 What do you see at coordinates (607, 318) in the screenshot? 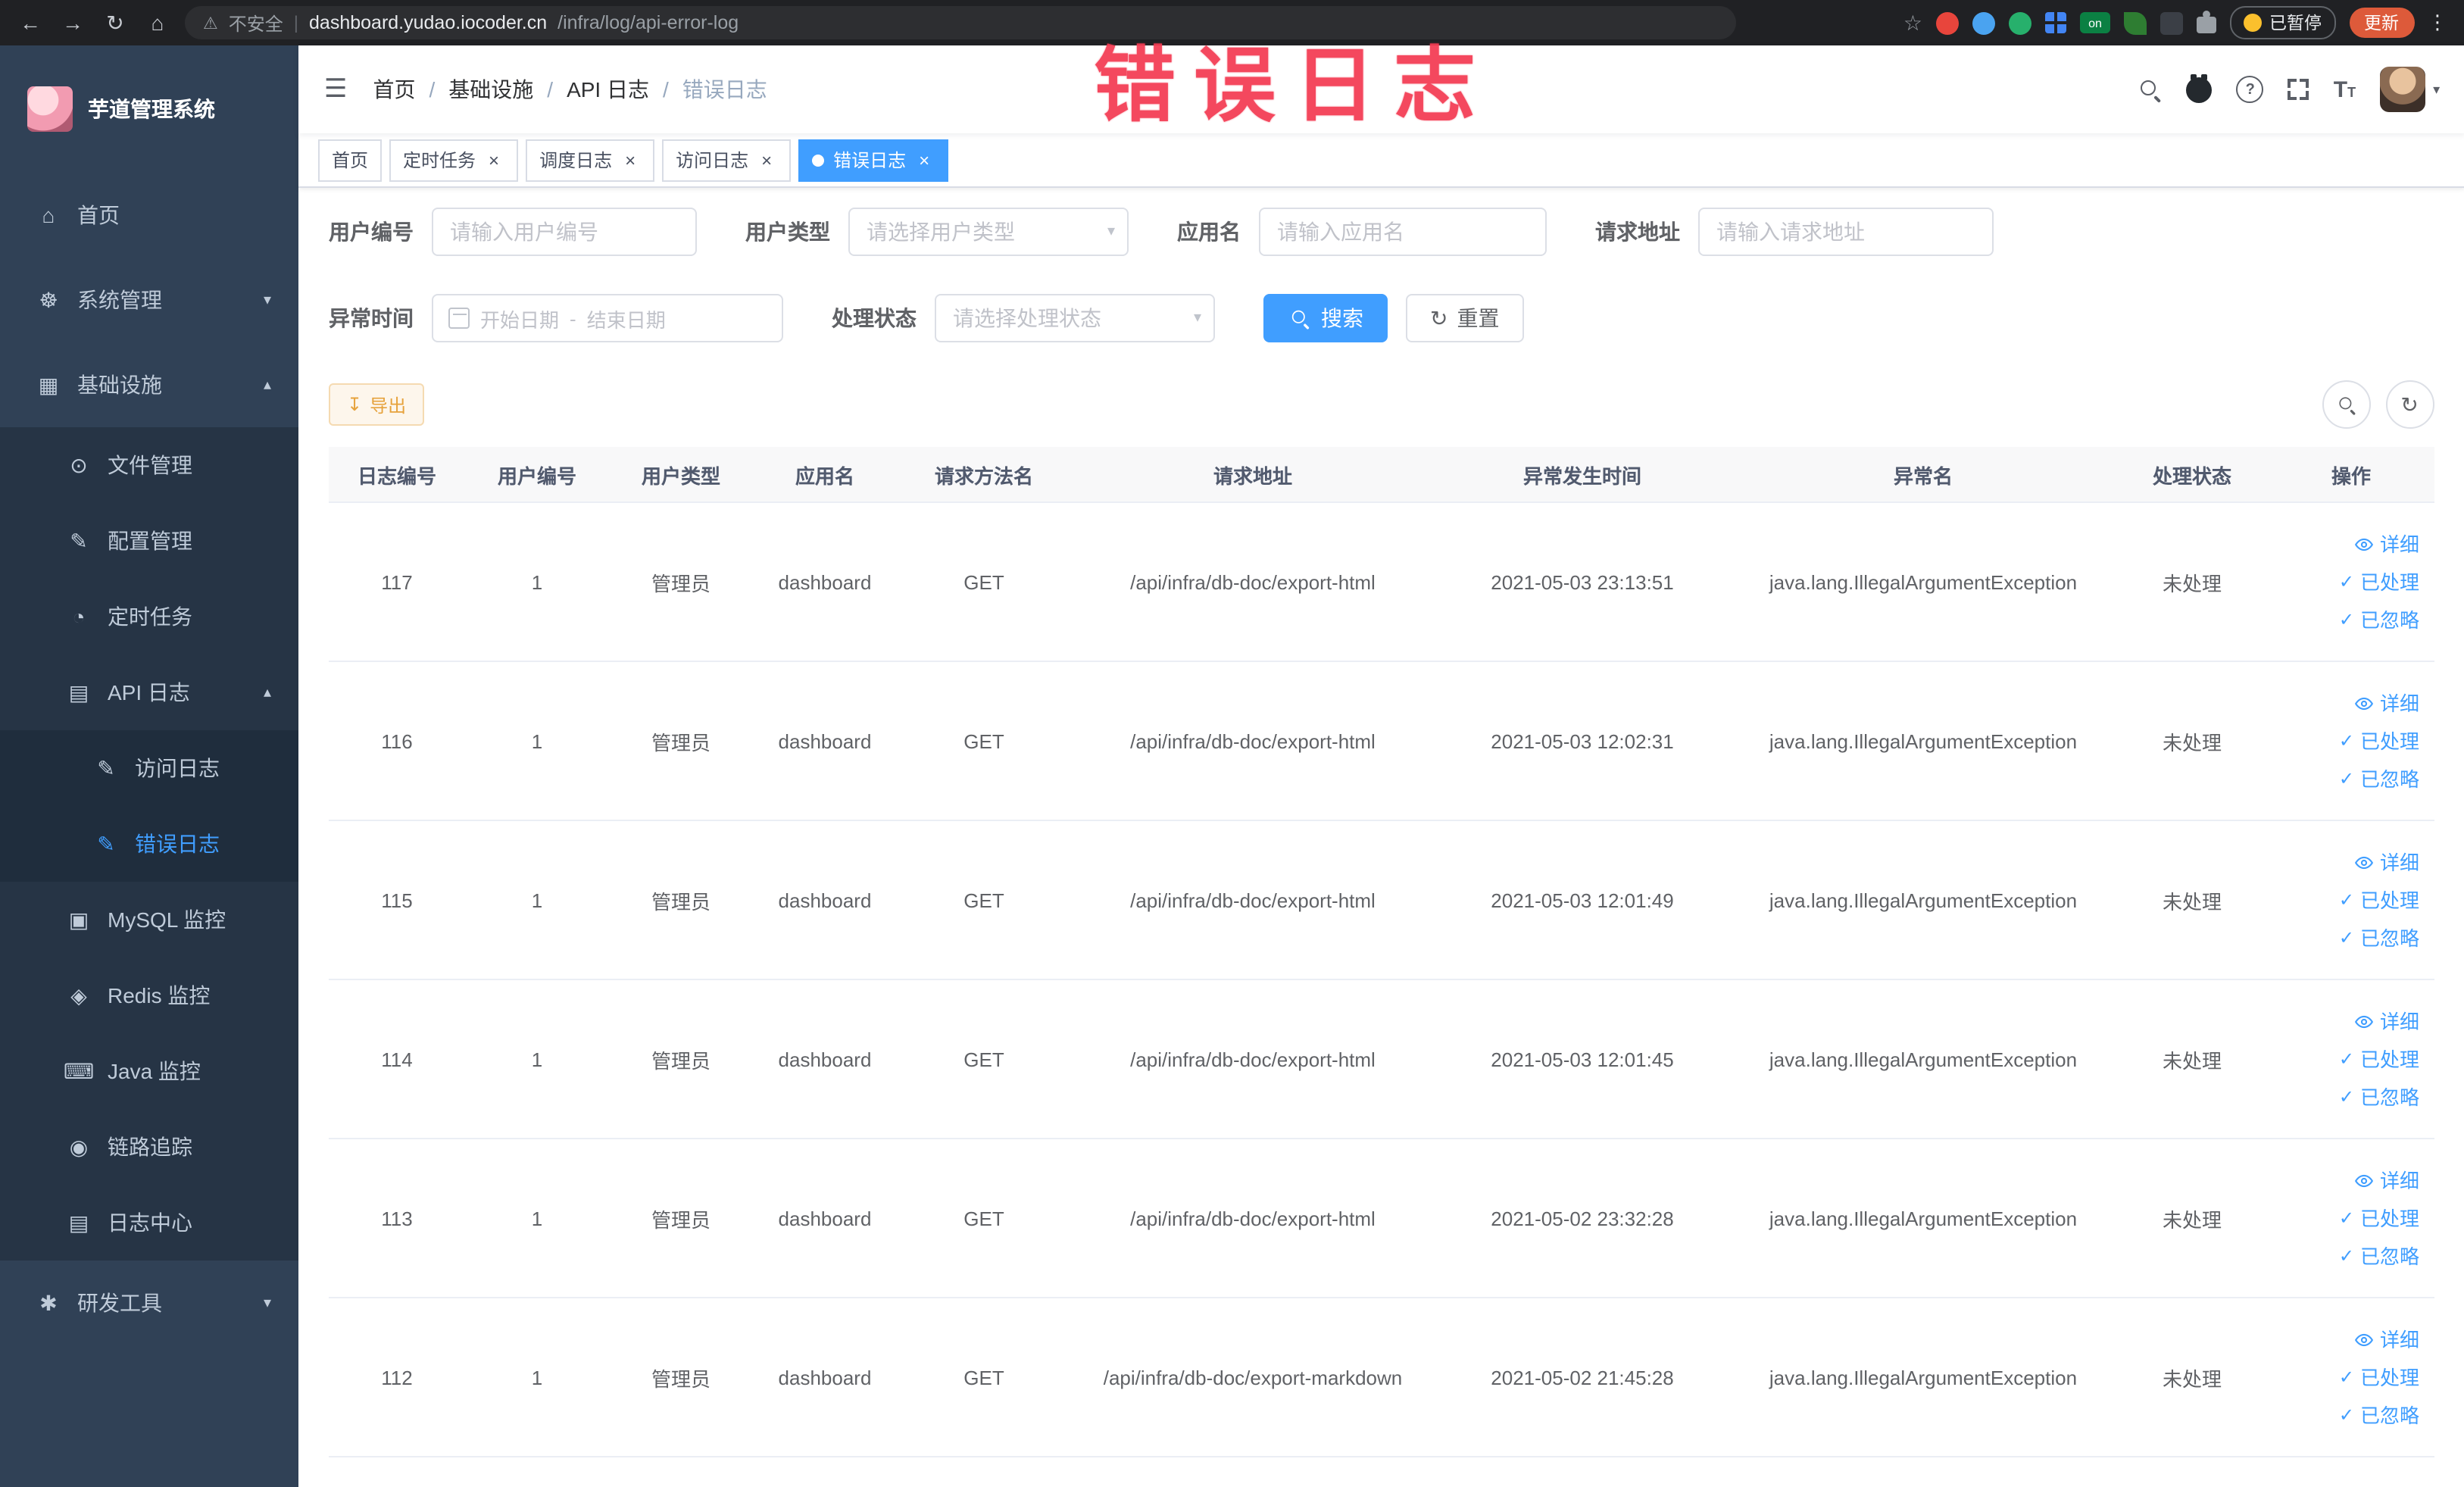
I see `date-range-picker: 开始日期 - 结束日期` at bounding box center [607, 318].